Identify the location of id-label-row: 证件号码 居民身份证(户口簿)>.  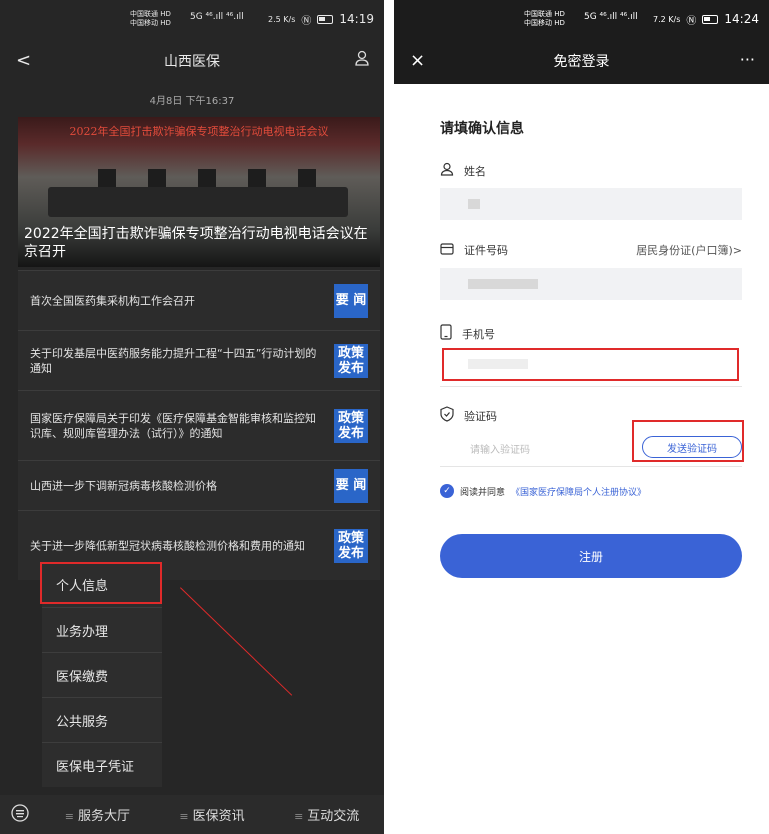
(591, 250).